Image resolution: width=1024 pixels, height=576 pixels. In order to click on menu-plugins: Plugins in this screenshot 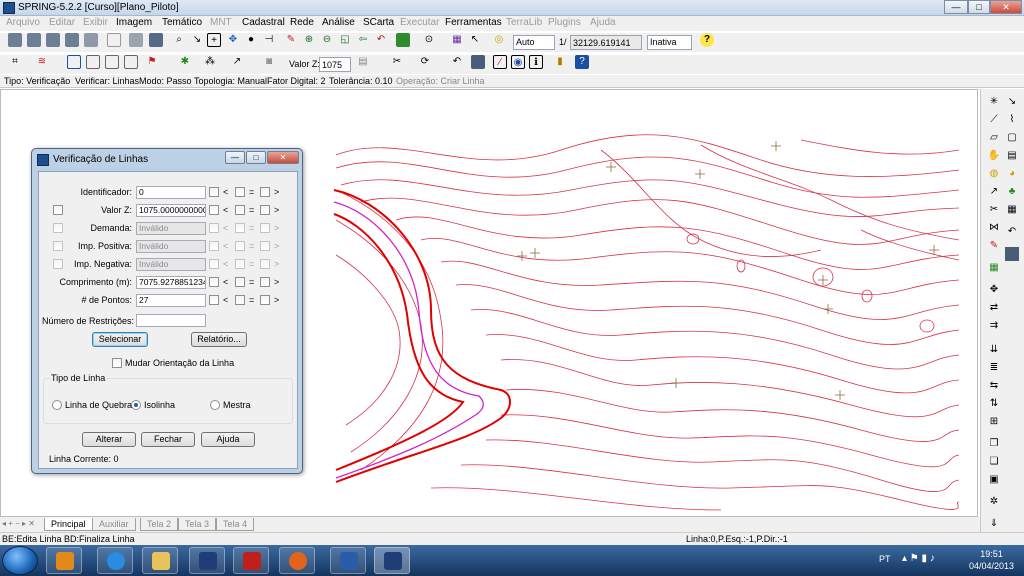, I will do `click(564, 22)`.